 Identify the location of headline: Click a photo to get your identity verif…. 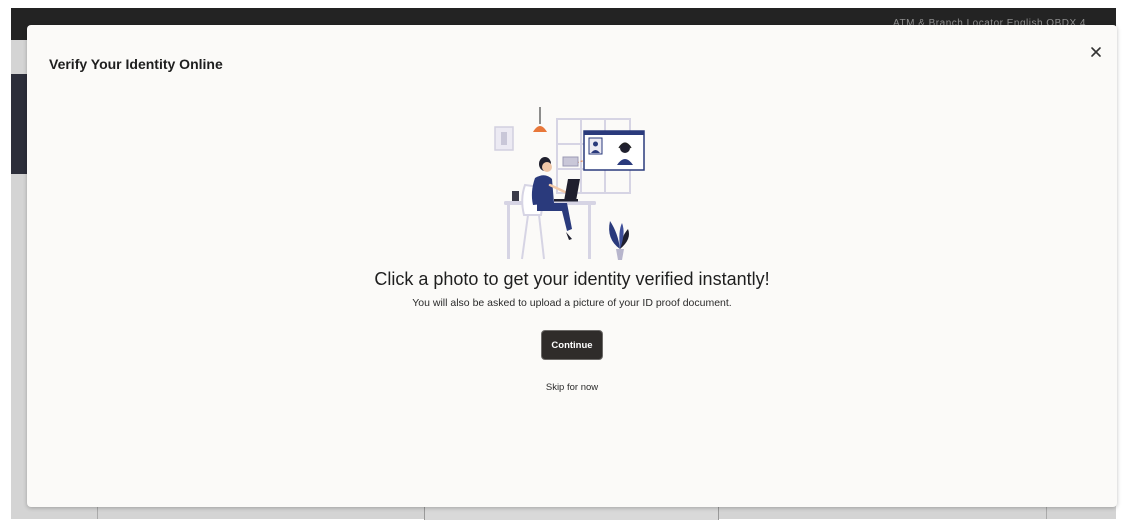
(572, 279).